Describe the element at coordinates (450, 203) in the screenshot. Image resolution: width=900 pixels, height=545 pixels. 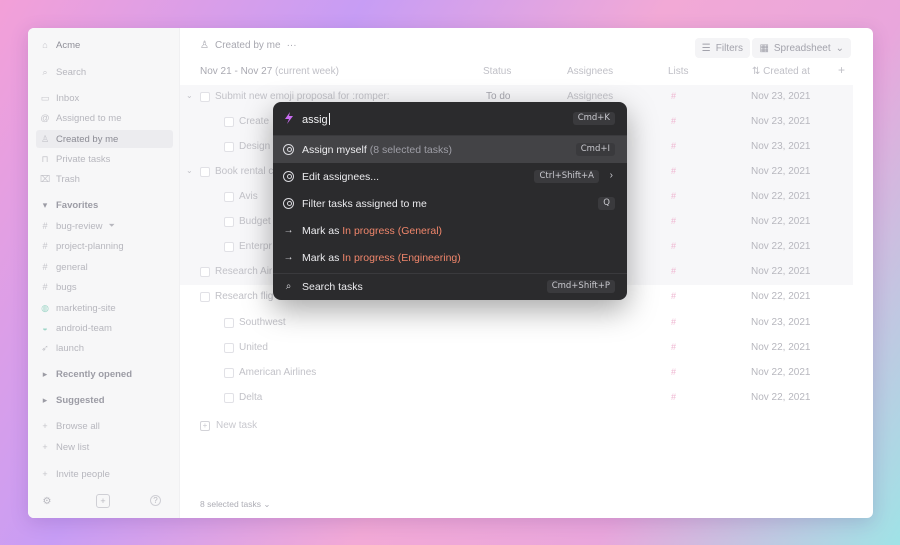
I see `palette-item-filter-assigned: Filter tasks assigned to me Q` at that location.